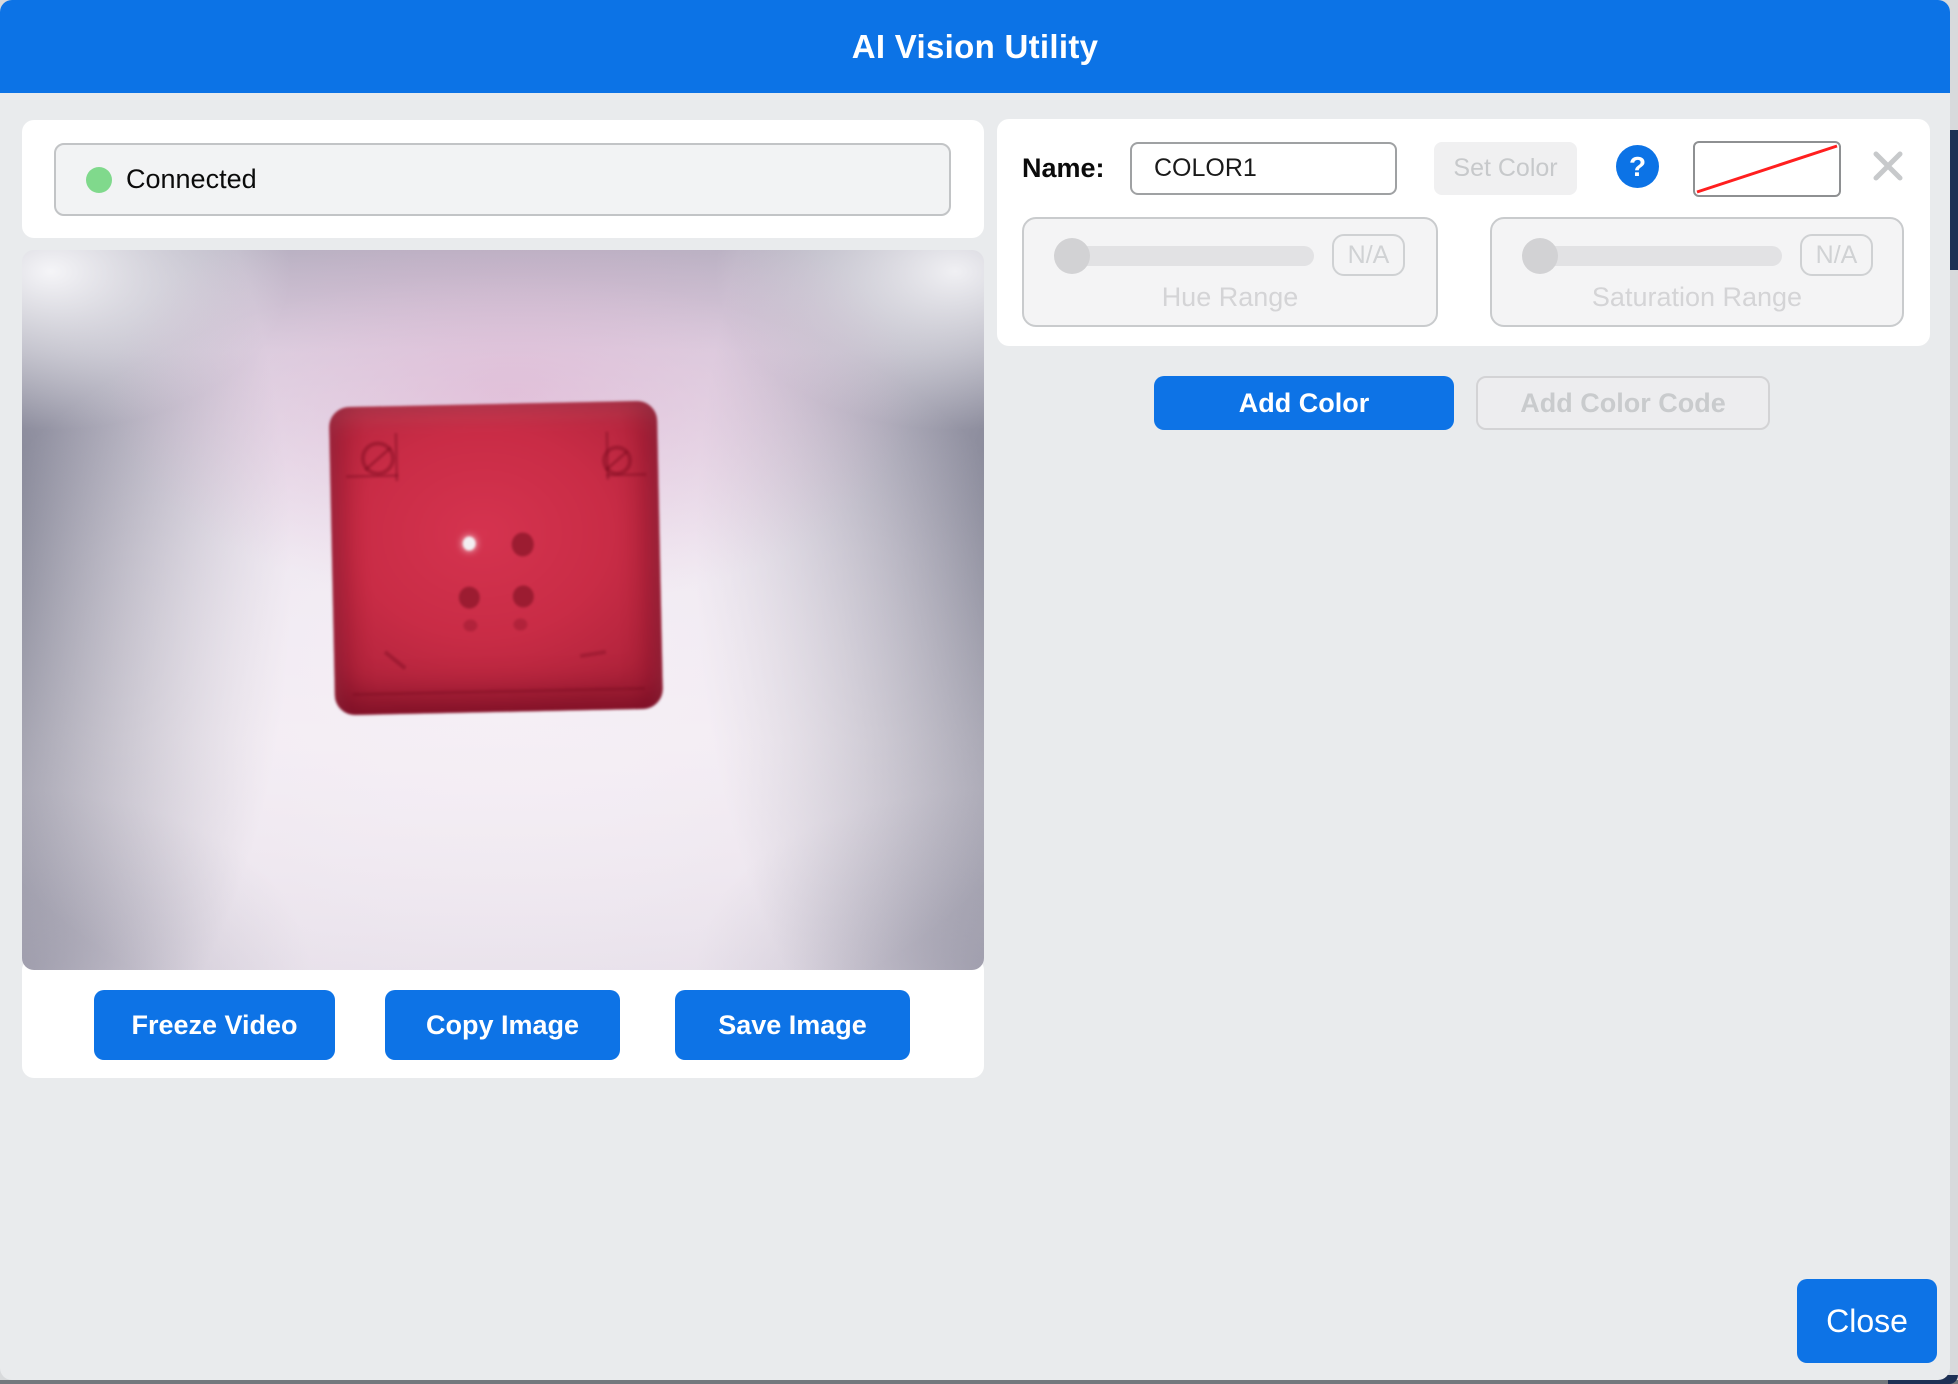 Image resolution: width=1958 pixels, height=1384 pixels. What do you see at coordinates (498, 691) in the screenshot?
I see `object-seam` at bounding box center [498, 691].